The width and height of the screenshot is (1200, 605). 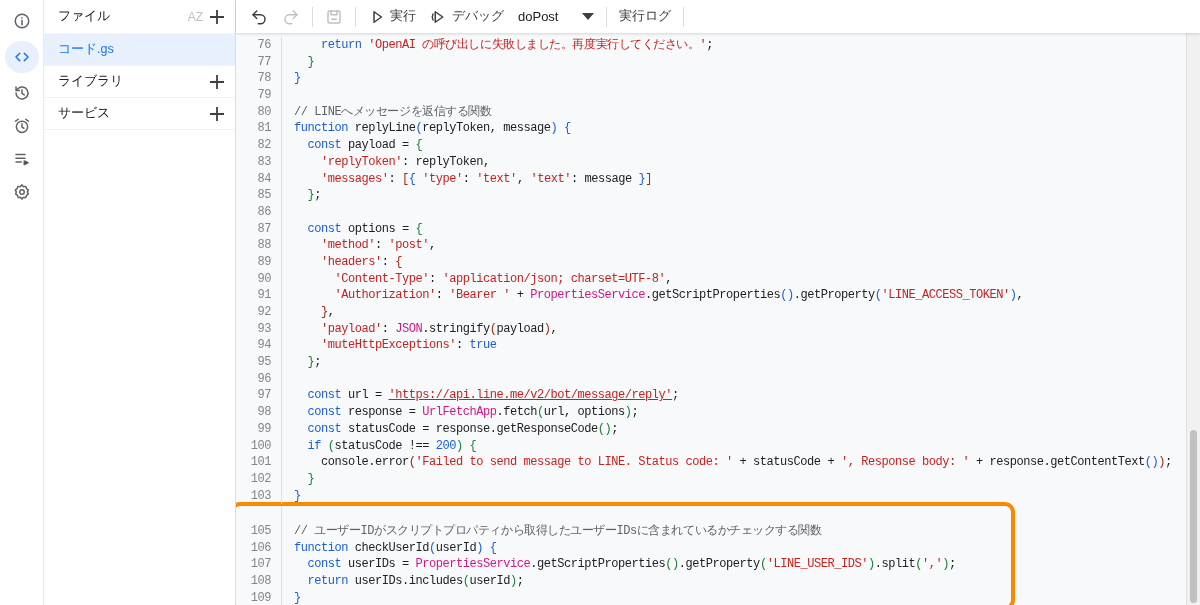 What do you see at coordinates (259, 329) in the screenshot?
I see `line-number: 93` at bounding box center [259, 329].